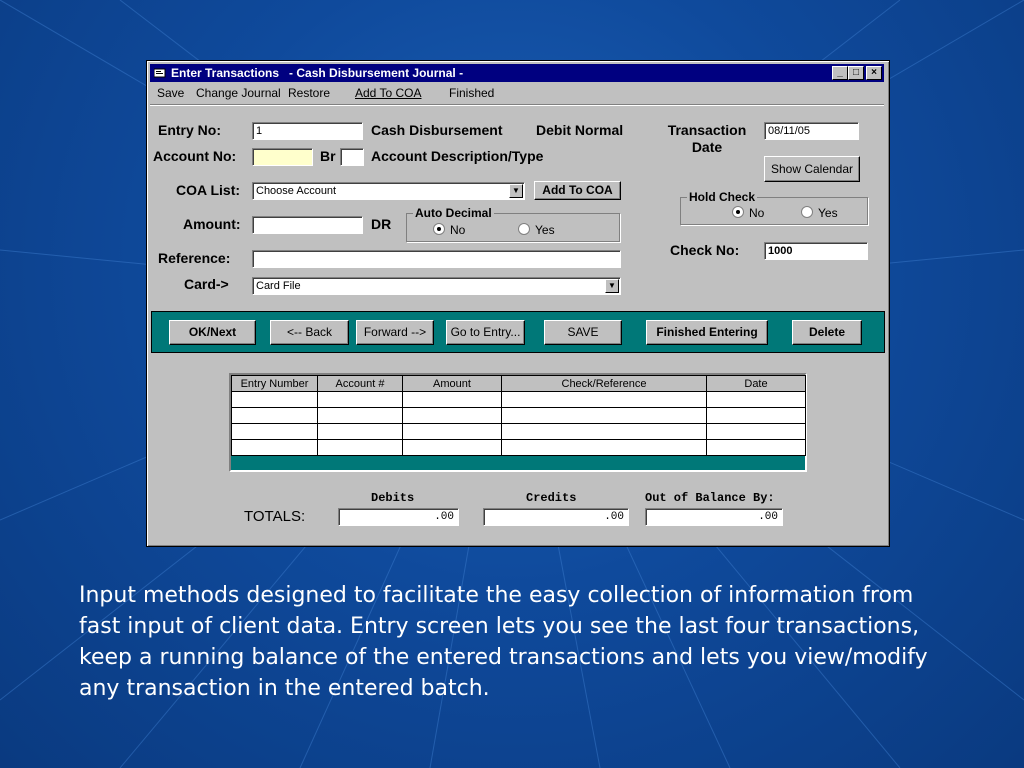  What do you see at coordinates (309, 93) in the screenshot?
I see `menu-restore: Restore` at bounding box center [309, 93].